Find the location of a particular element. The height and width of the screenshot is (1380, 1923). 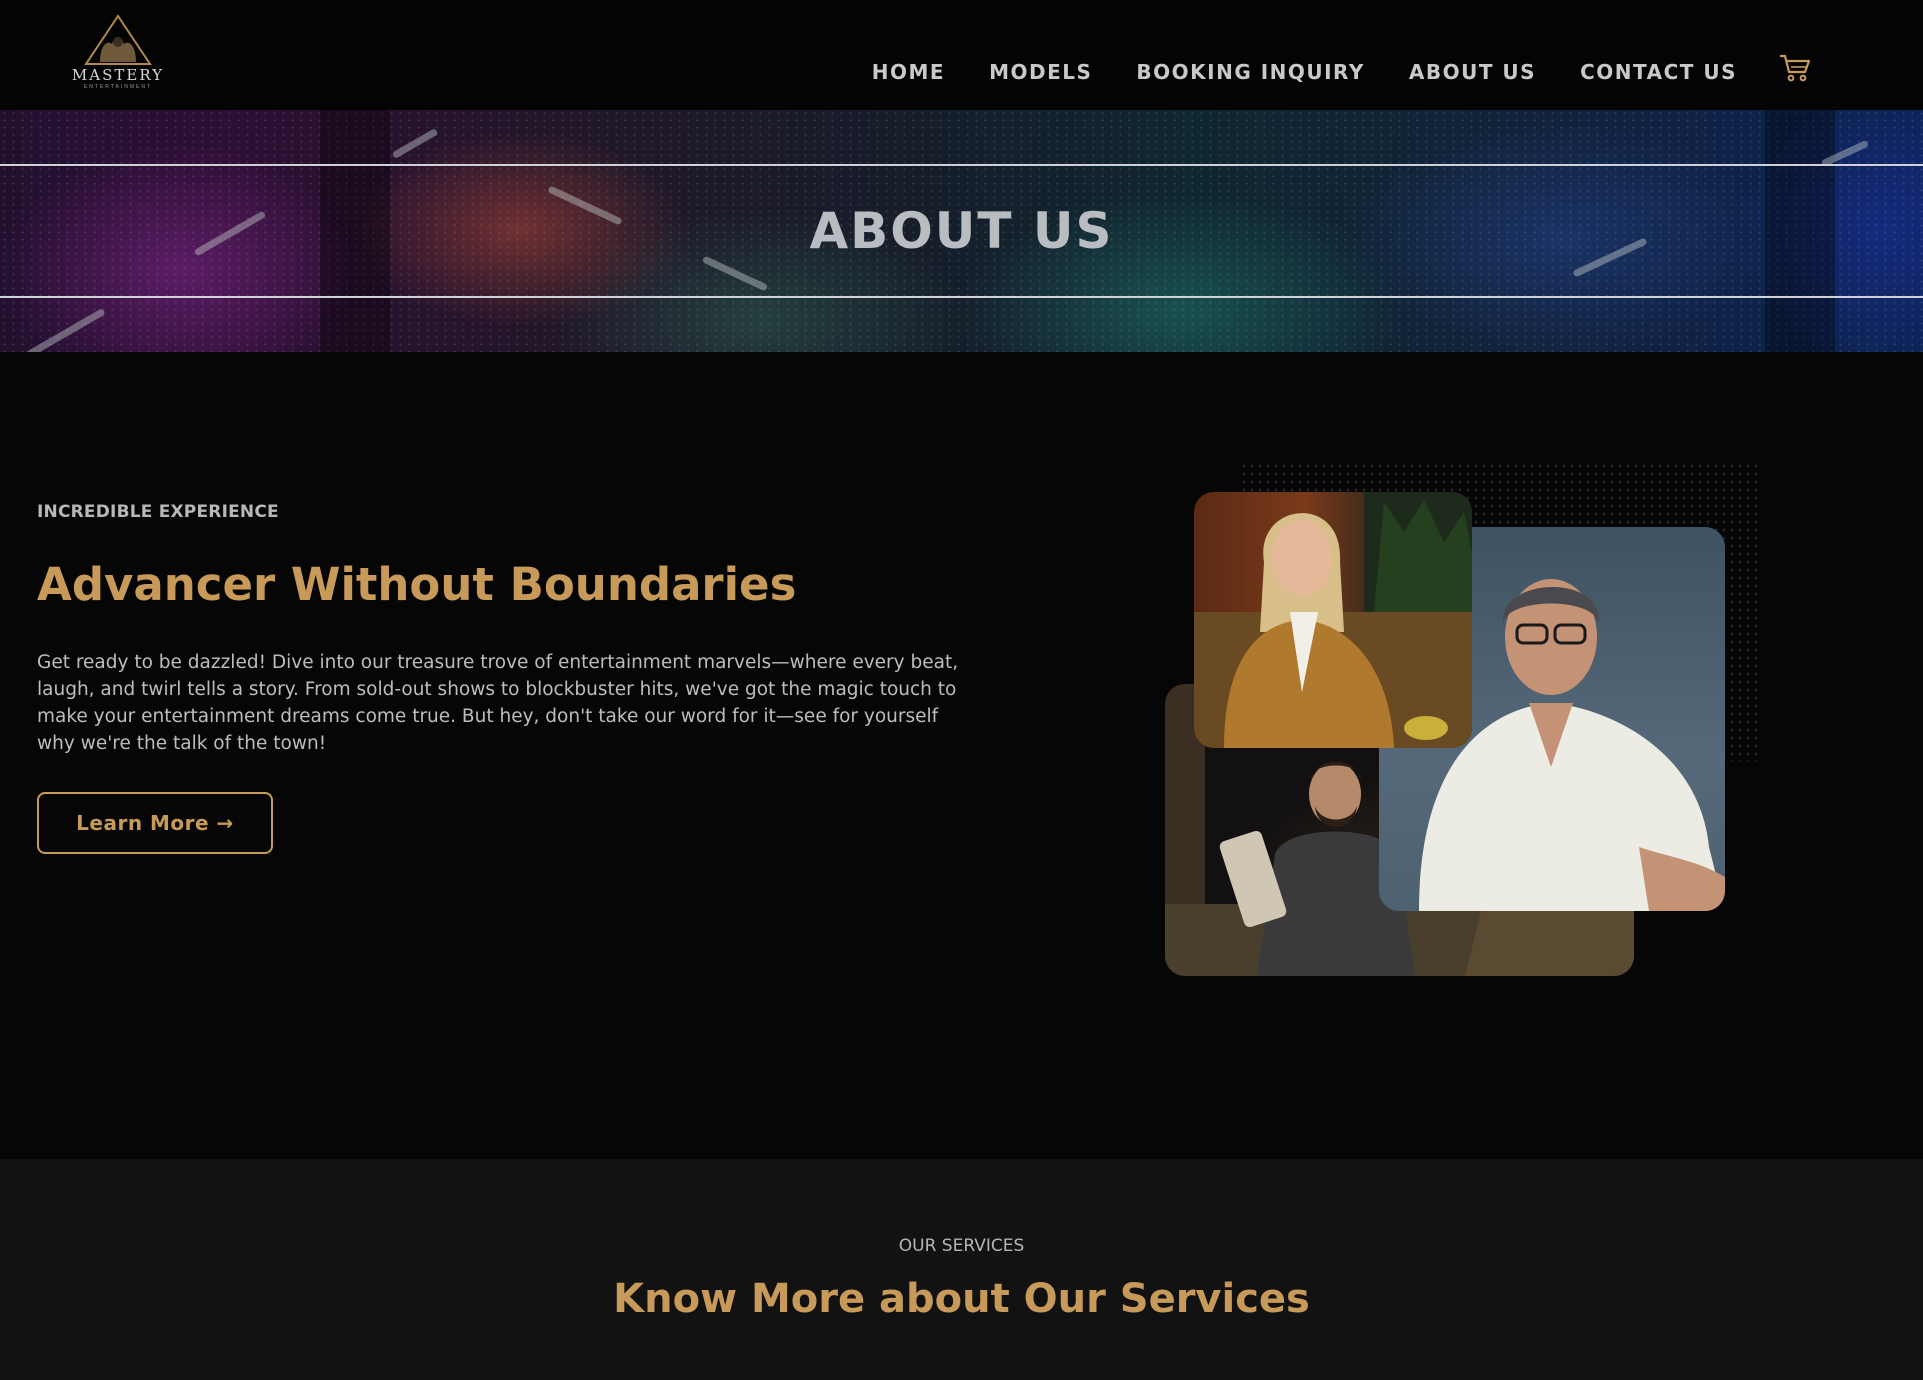

cart-button is located at coordinates (1795, 68).